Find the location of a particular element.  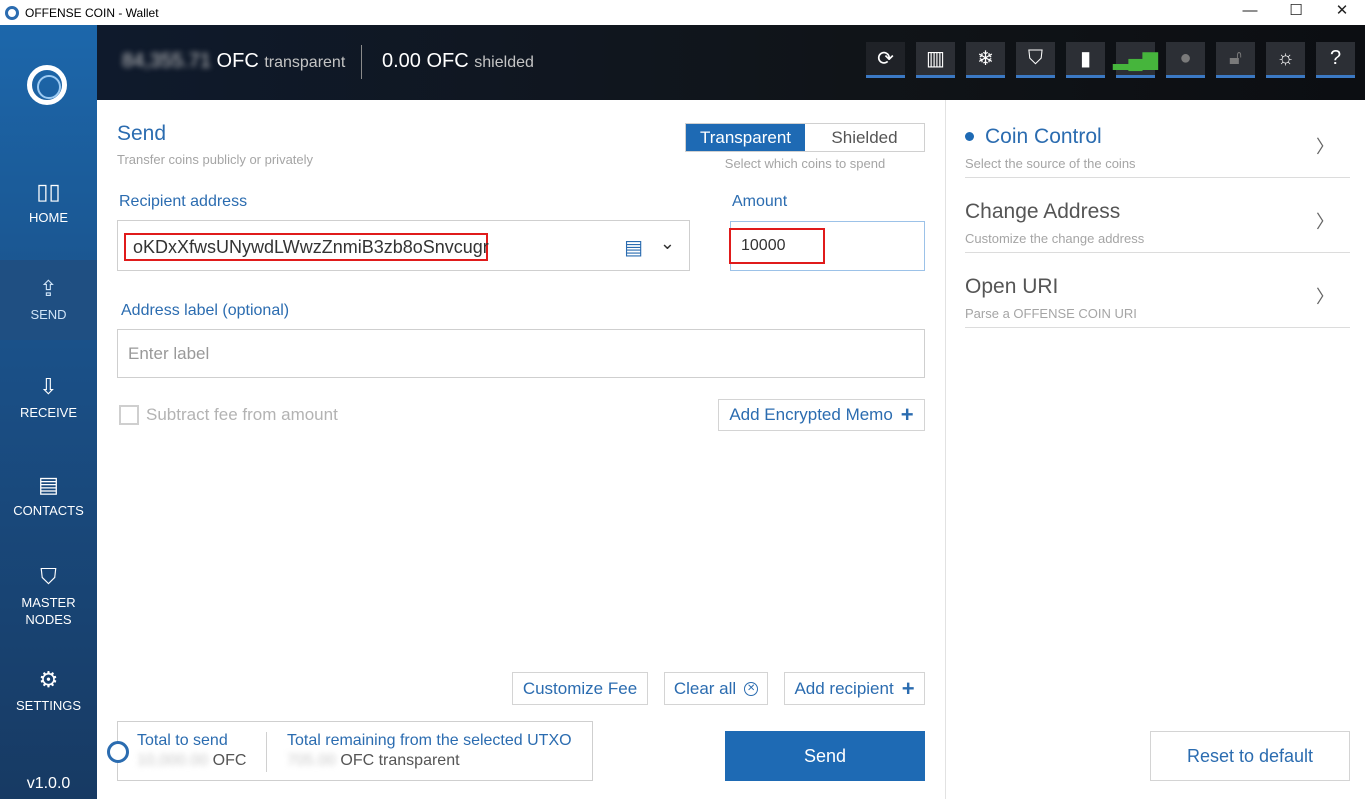

open-uri-title: Open URI is located at coordinates (1012, 286).